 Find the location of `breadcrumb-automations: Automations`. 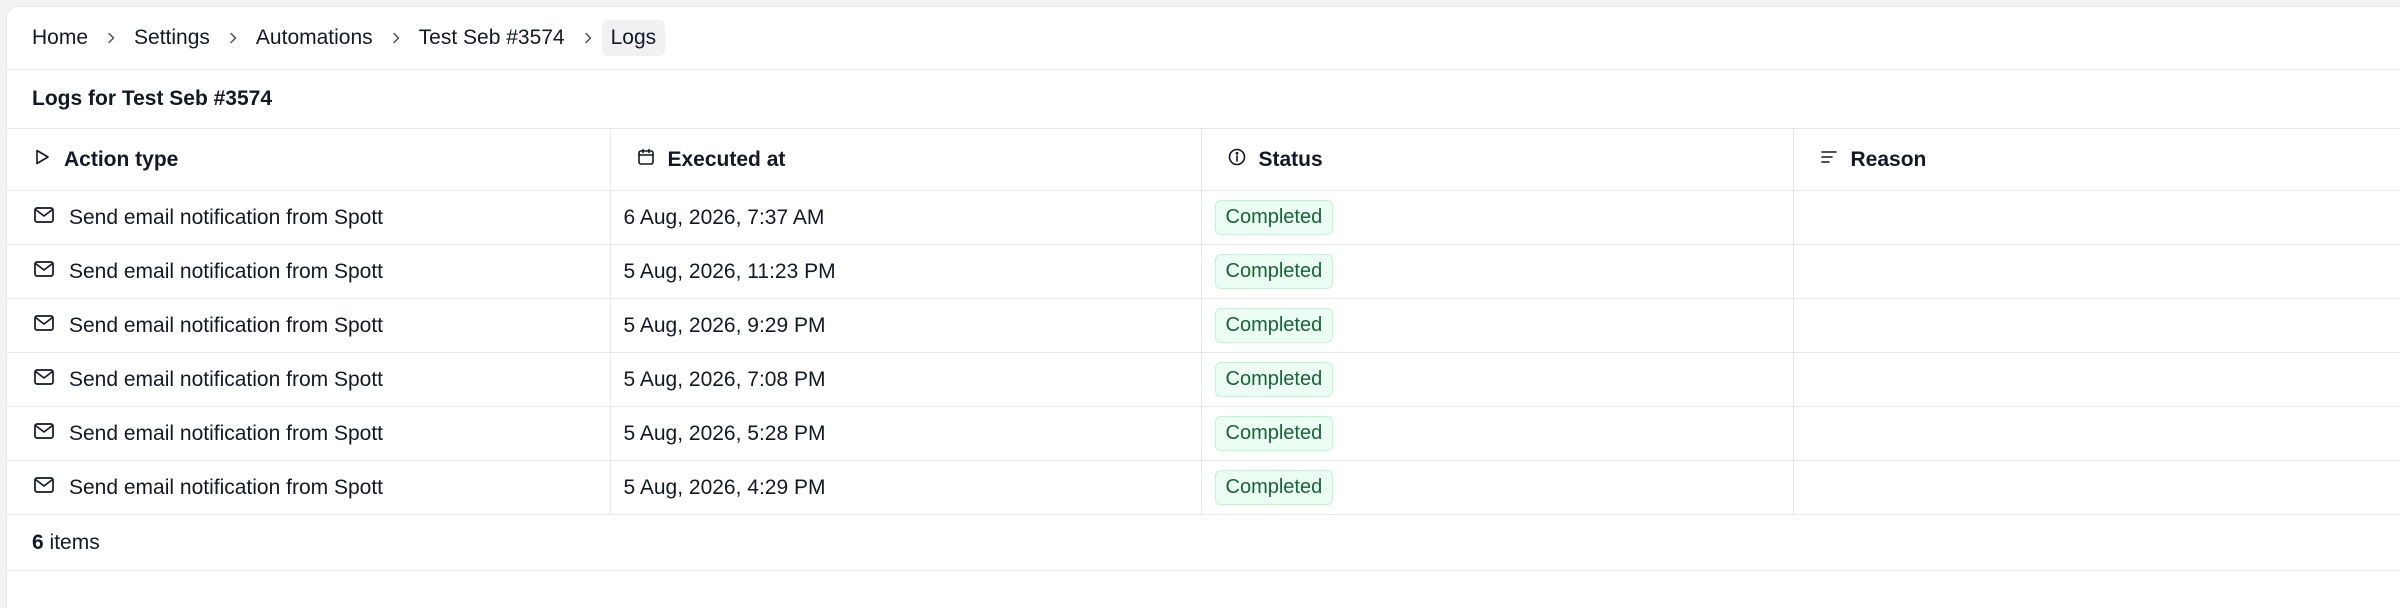

breadcrumb-automations: Automations is located at coordinates (314, 38).